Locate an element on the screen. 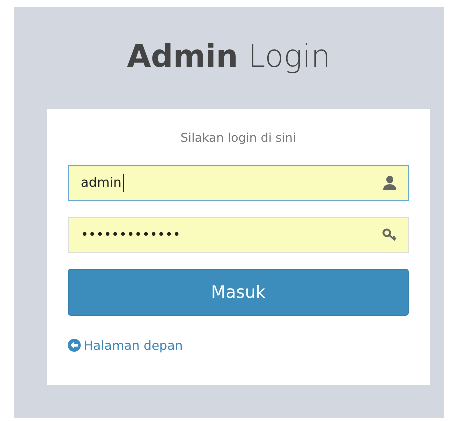 The image size is (456, 421). arrow-left-icon is located at coordinates (74, 345).